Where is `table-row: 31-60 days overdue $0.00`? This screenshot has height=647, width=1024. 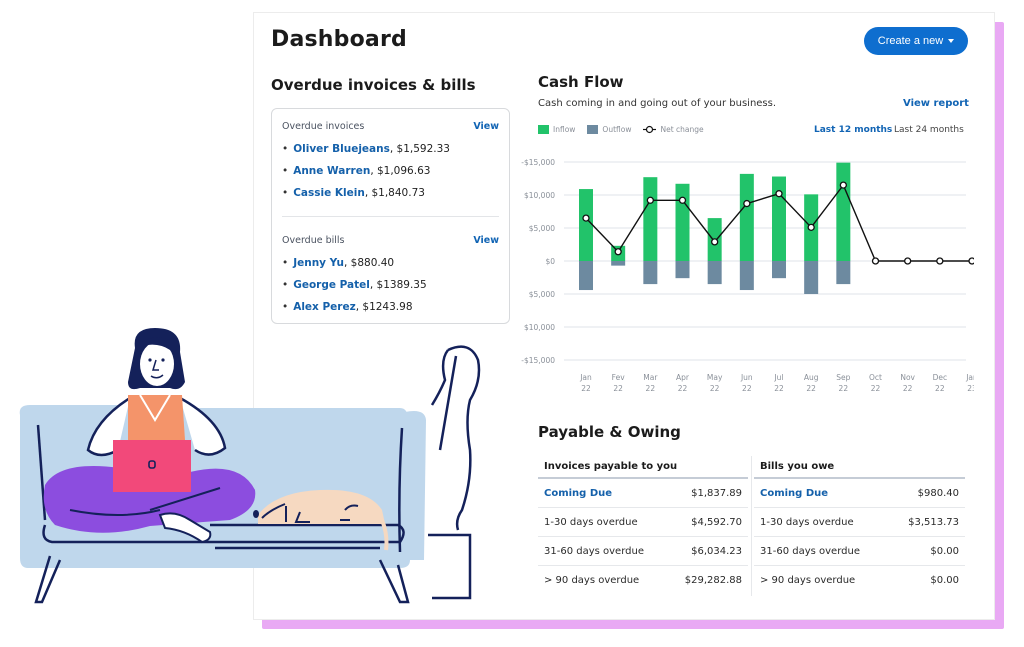 table-row: 31-60 days overdue $0.00 is located at coordinates (859, 551).